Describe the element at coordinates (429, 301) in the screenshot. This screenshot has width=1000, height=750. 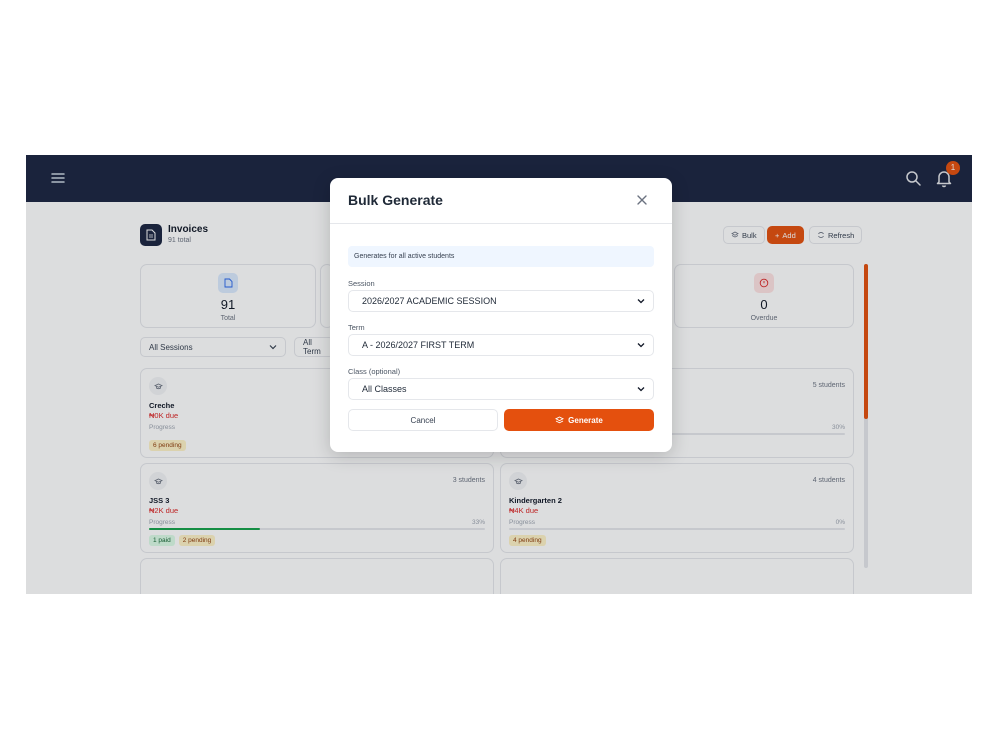
I see `session-select-value: 2026/2027 ACADEMIC SESSION` at that location.